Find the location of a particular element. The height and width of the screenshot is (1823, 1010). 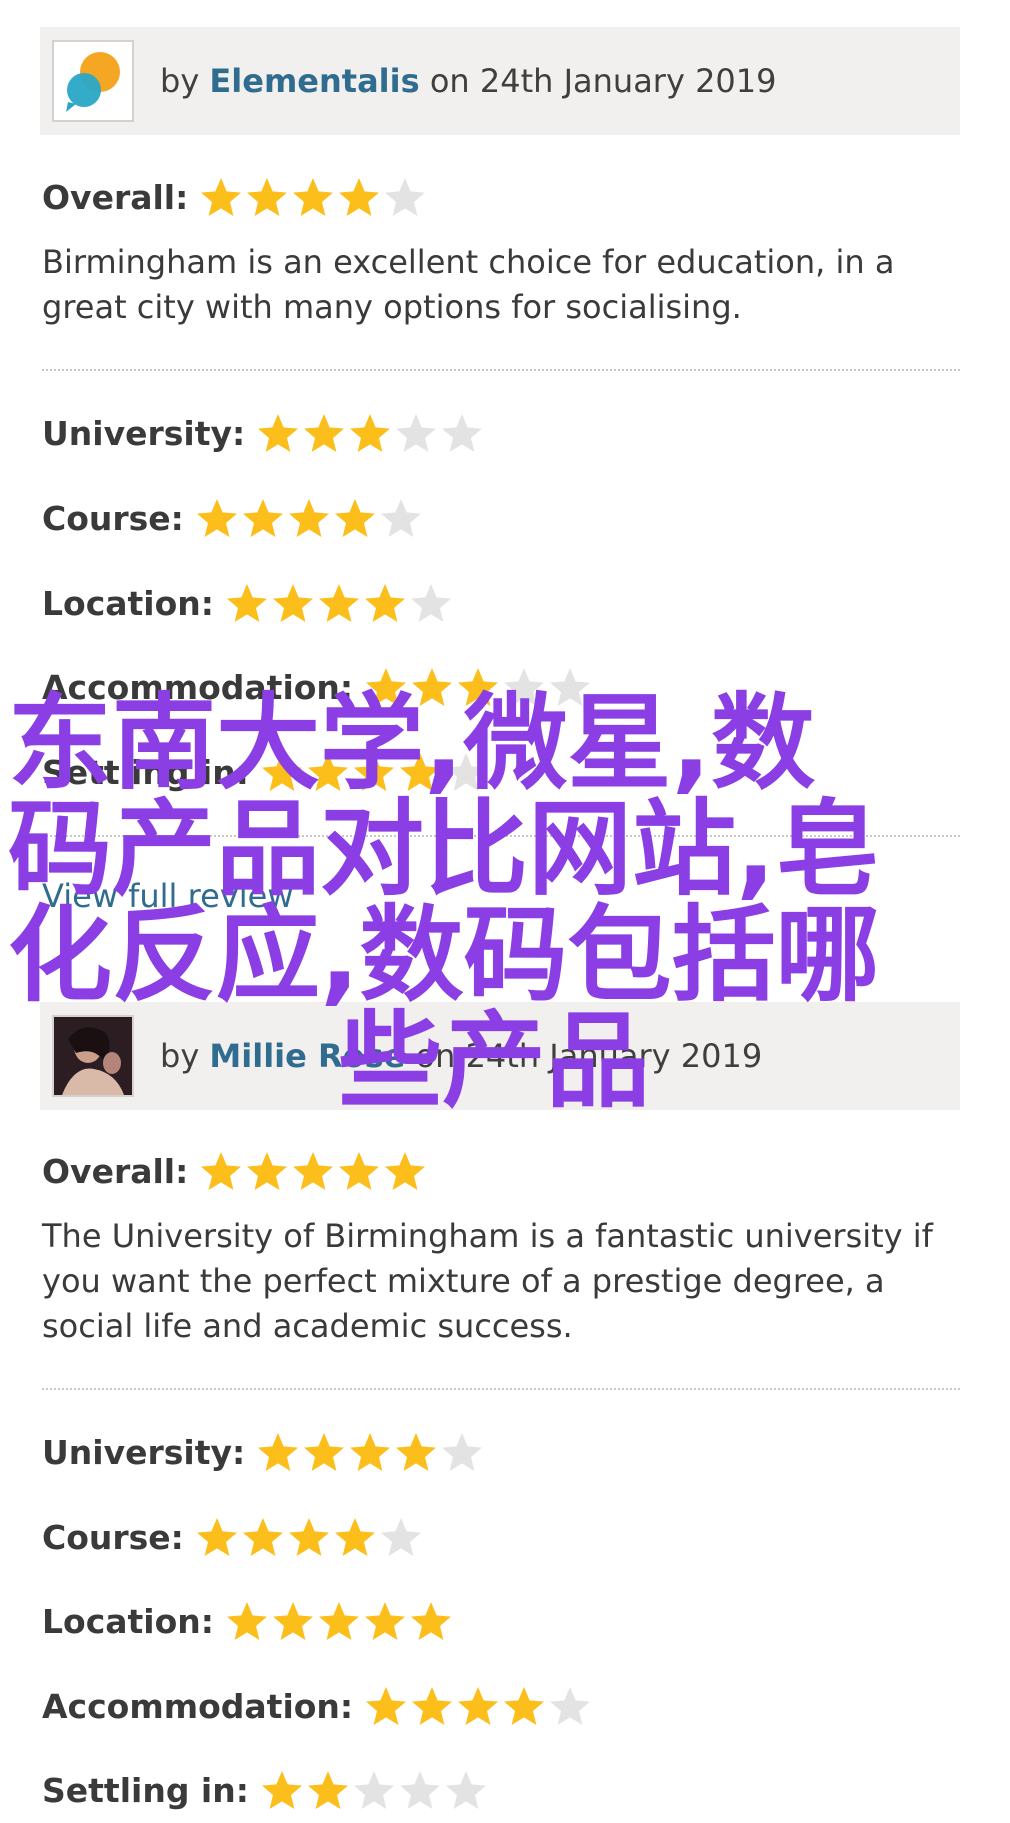

author-link: Millie Rose is located at coordinates (307, 1056).